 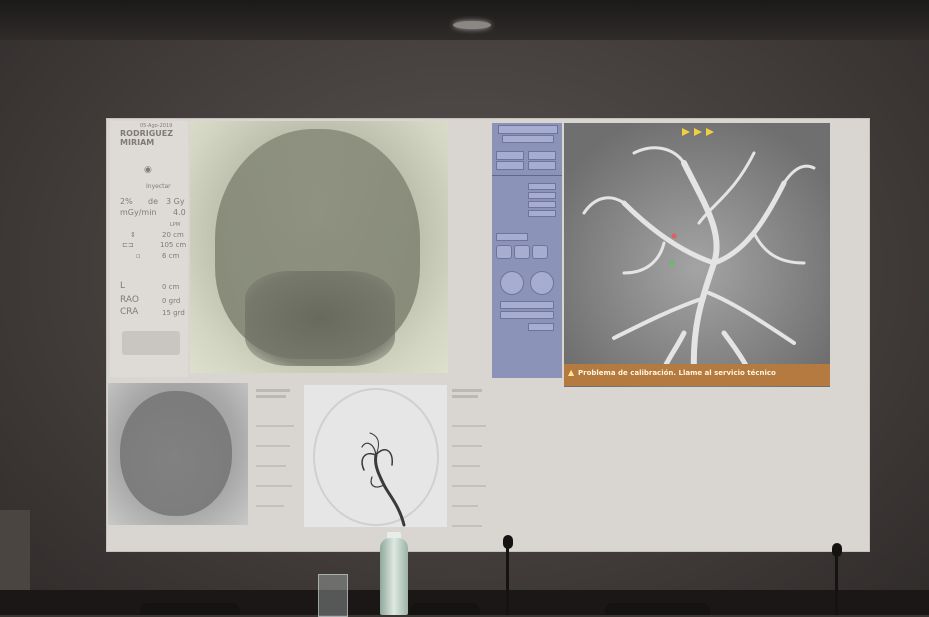 What do you see at coordinates (173, 313) in the screenshot?
I see `cra-value: 15 grd` at bounding box center [173, 313].